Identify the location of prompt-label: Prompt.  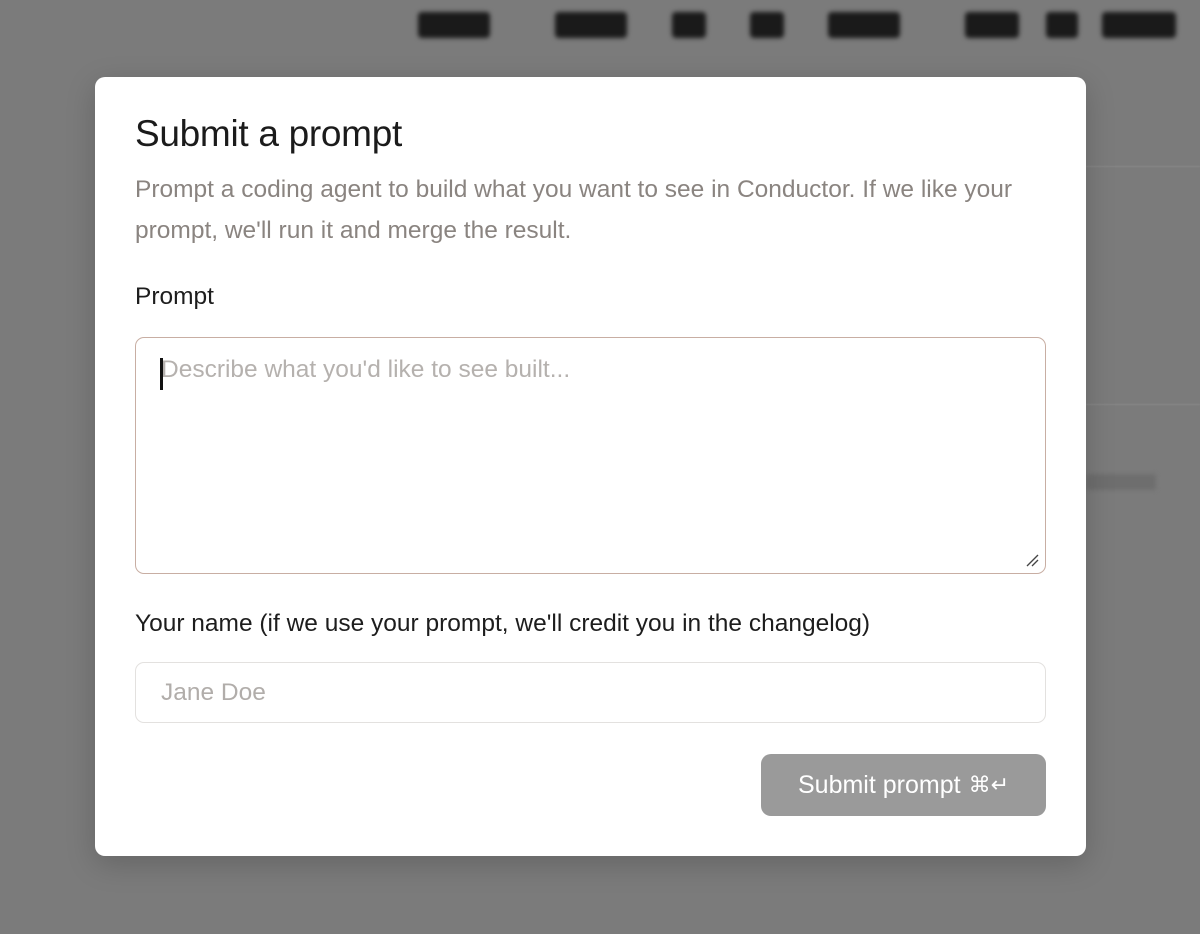
(174, 296).